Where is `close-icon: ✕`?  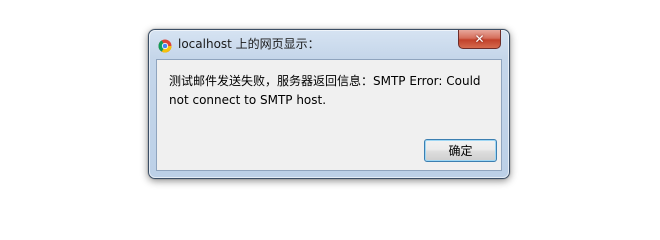 close-icon: ✕ is located at coordinates (479, 39).